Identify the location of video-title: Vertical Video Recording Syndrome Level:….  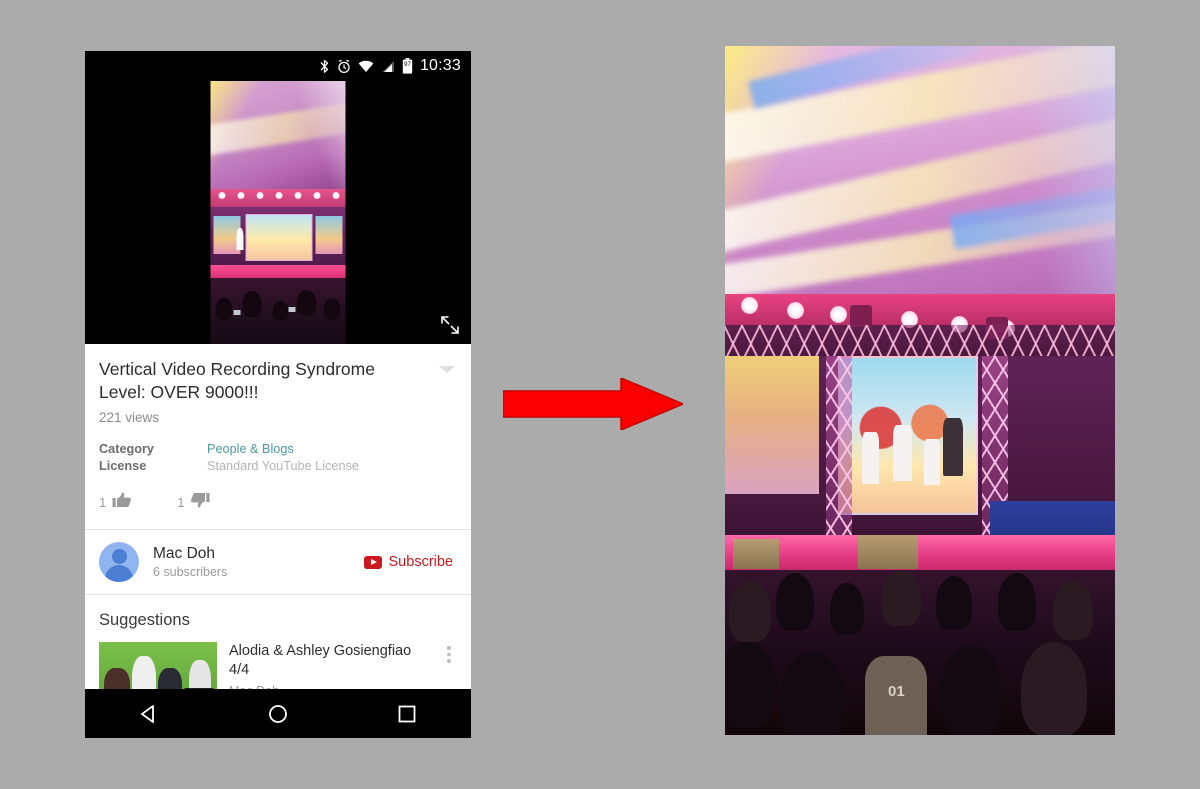
(237, 380).